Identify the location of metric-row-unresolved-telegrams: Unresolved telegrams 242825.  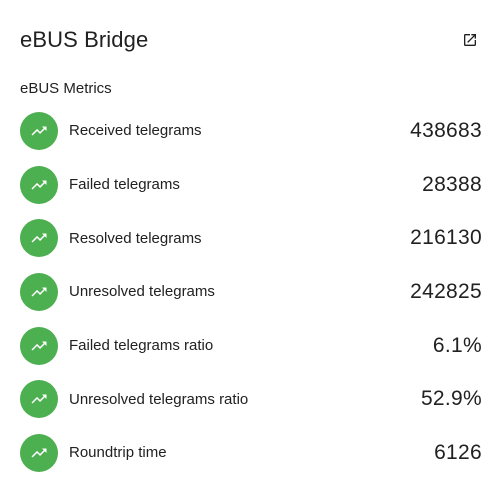
(251, 292).